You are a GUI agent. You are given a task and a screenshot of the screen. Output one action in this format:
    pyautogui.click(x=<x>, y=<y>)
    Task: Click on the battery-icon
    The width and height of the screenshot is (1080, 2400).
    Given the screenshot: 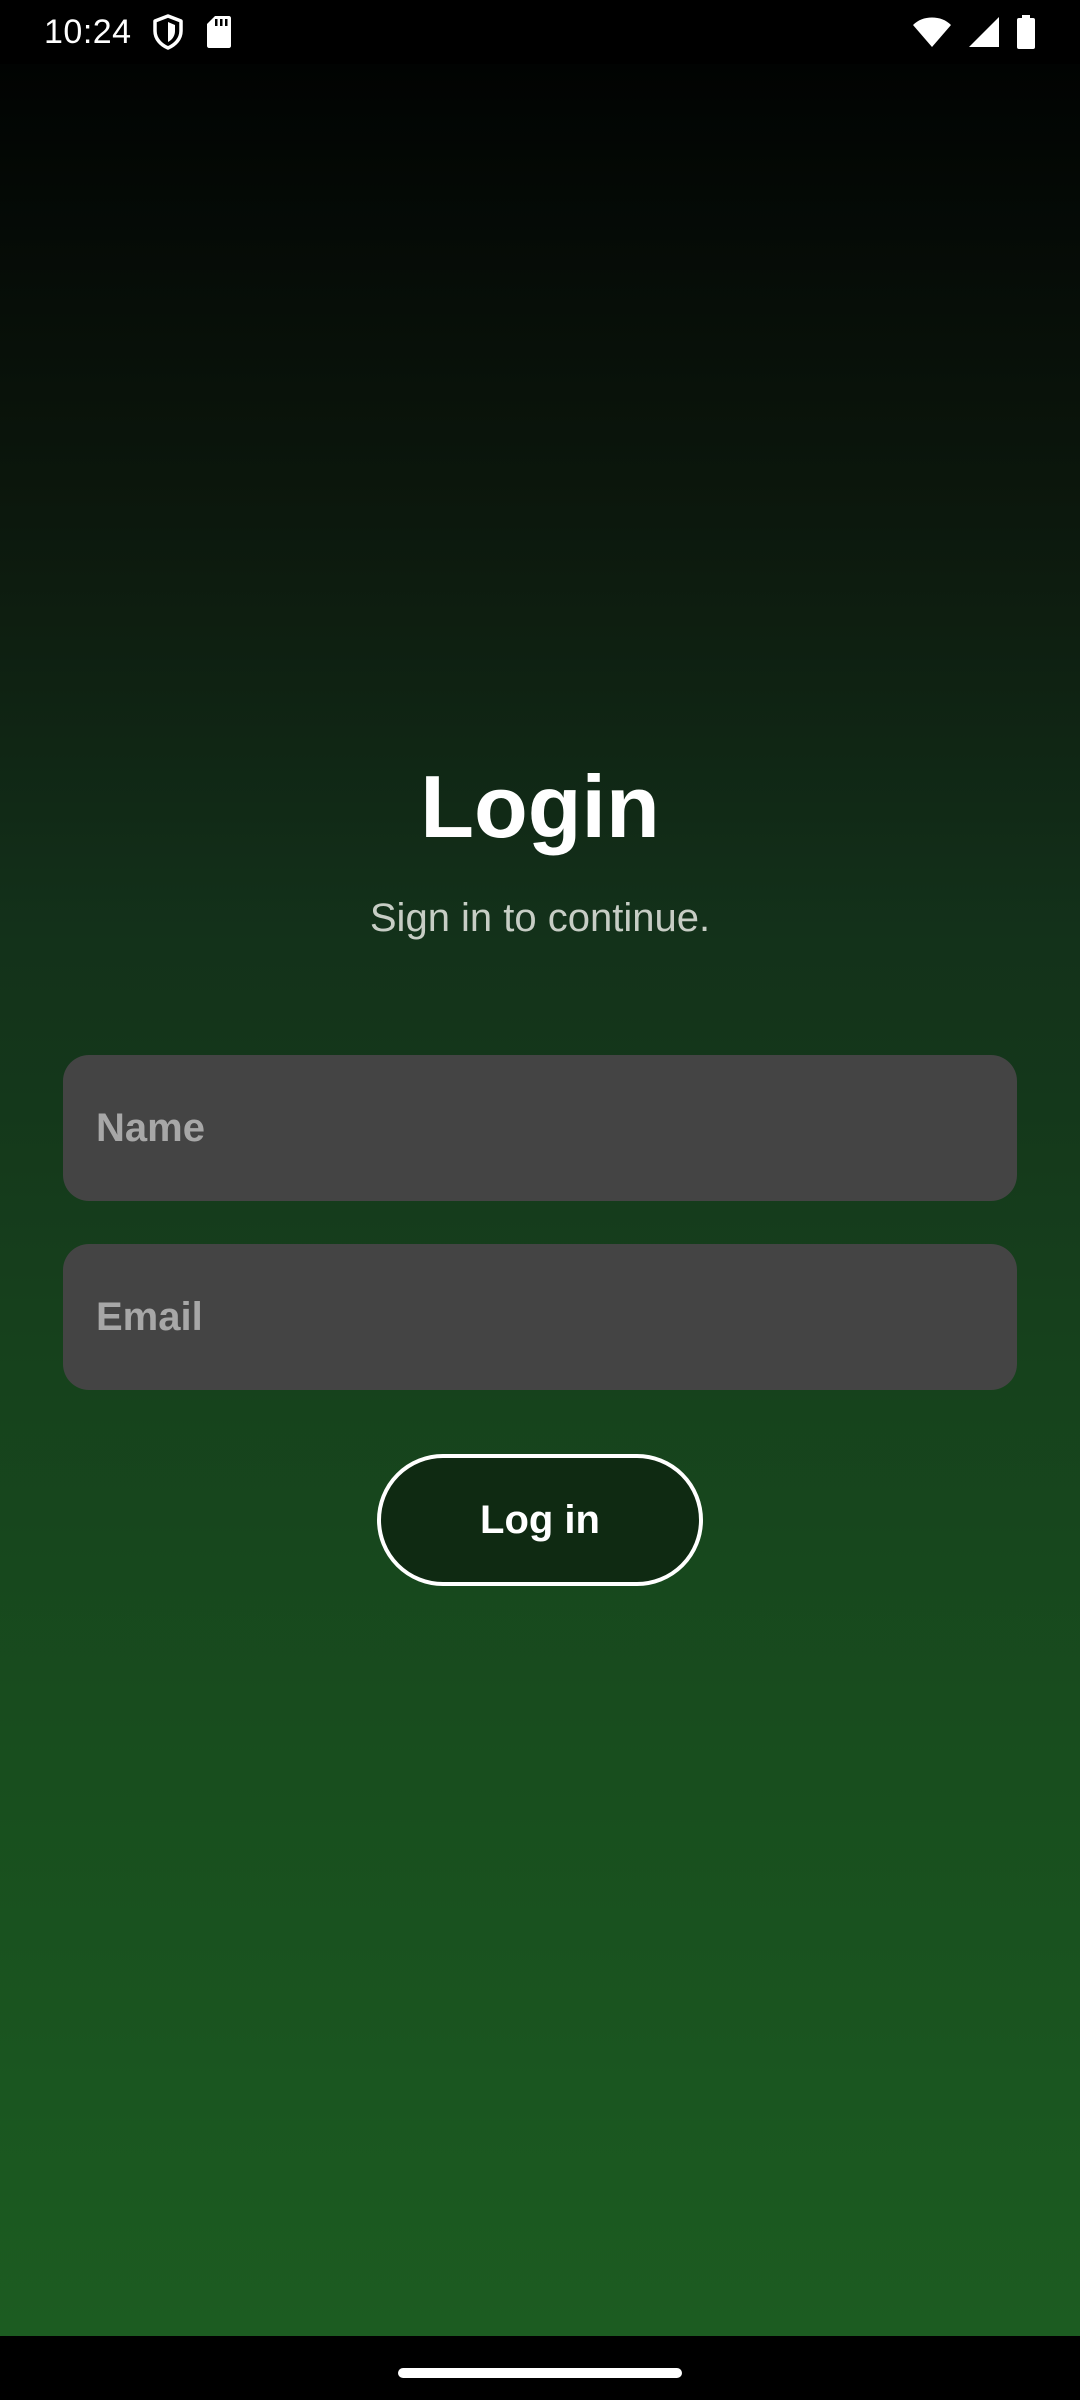 What is the action you would take?
    pyautogui.click(x=1026, y=32)
    